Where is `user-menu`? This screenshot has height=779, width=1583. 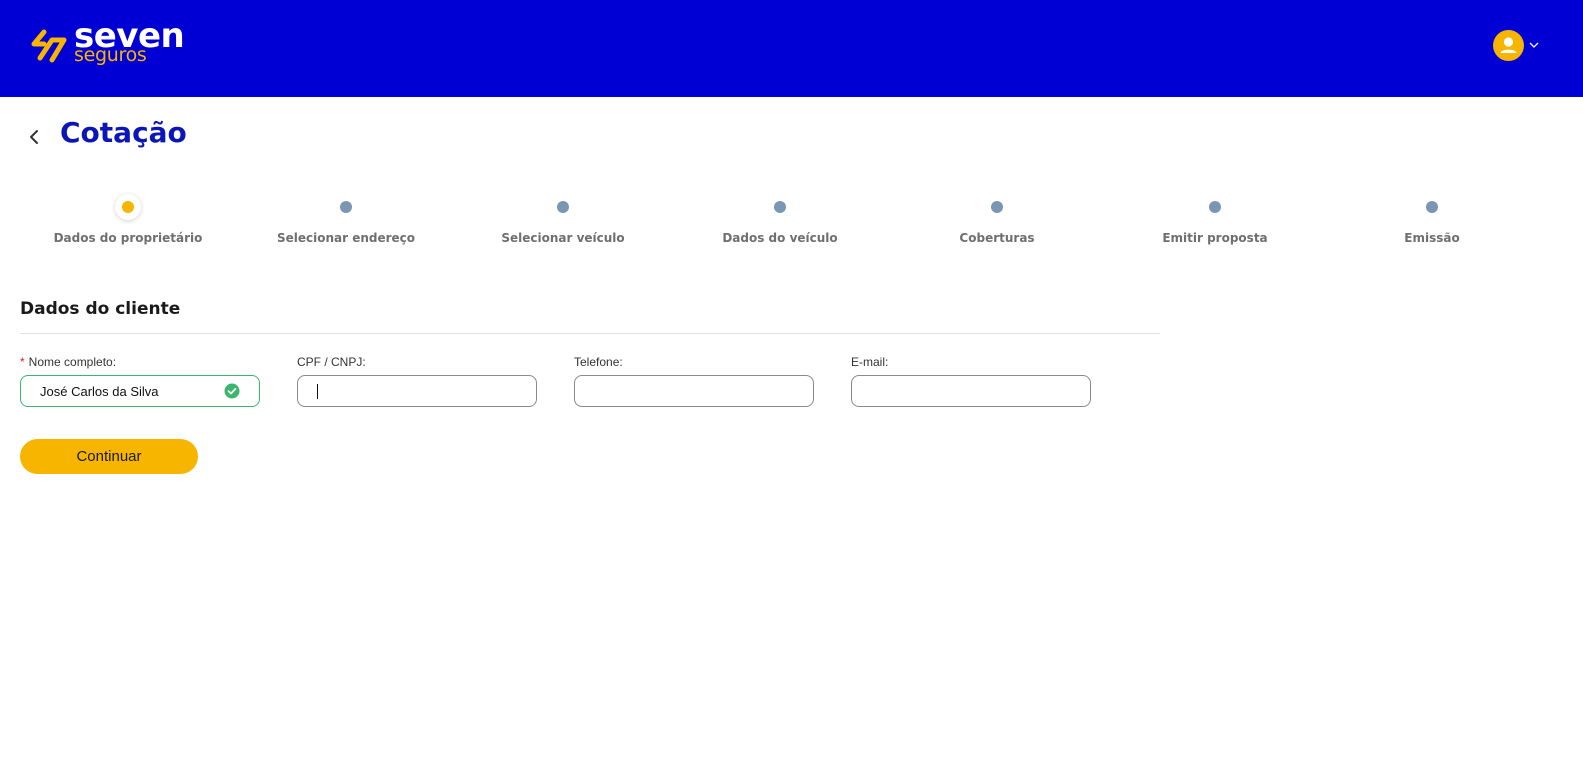
user-menu is located at coordinates (1519, 46).